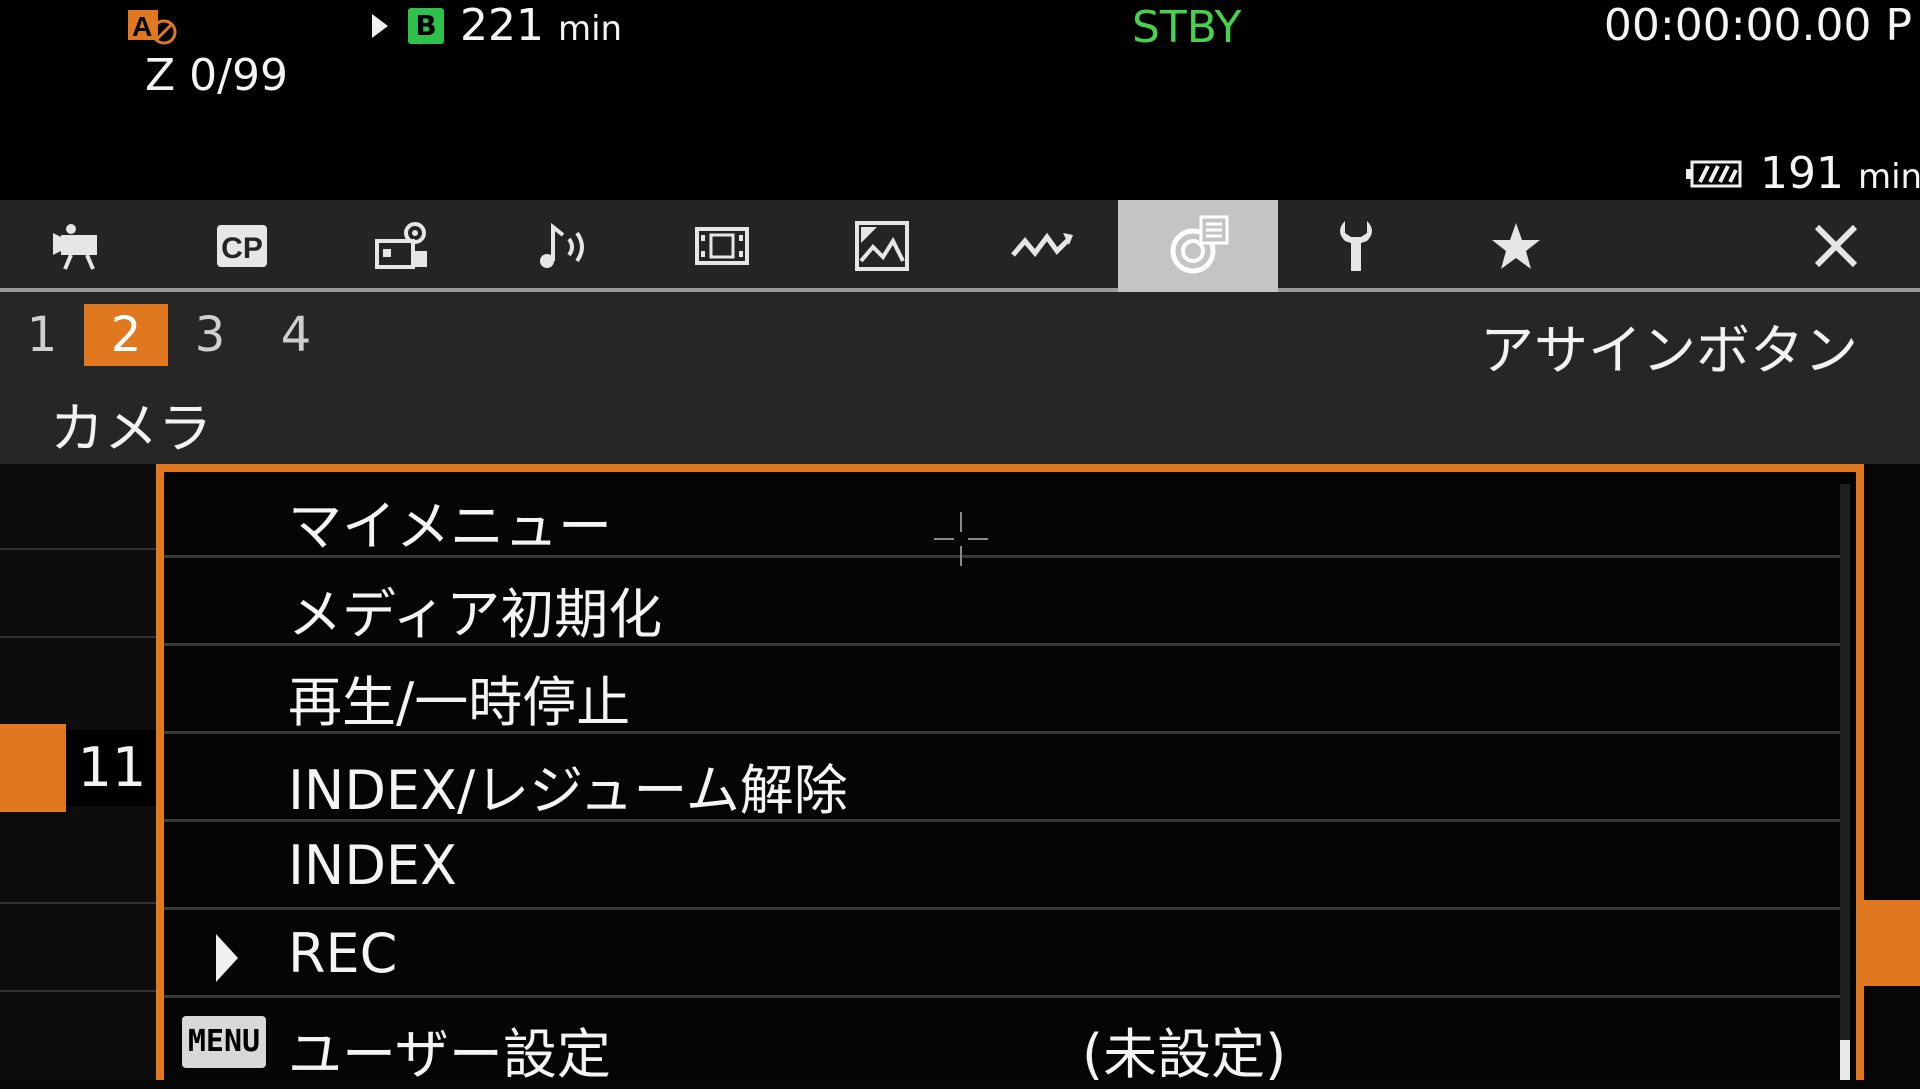 Image resolution: width=1920 pixels, height=1089 pixels. I want to click on option-my-menu: マイメニュー, so click(1002, 515).